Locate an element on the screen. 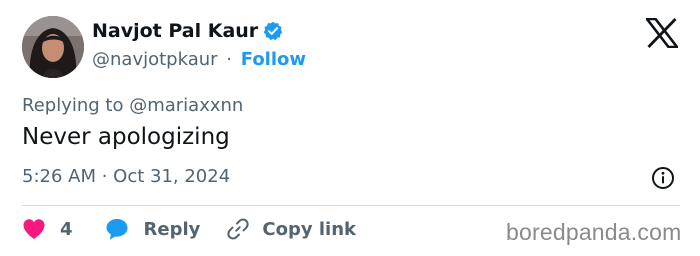  replying-to: Replying to @mariaxxnn is located at coordinates (132, 105).